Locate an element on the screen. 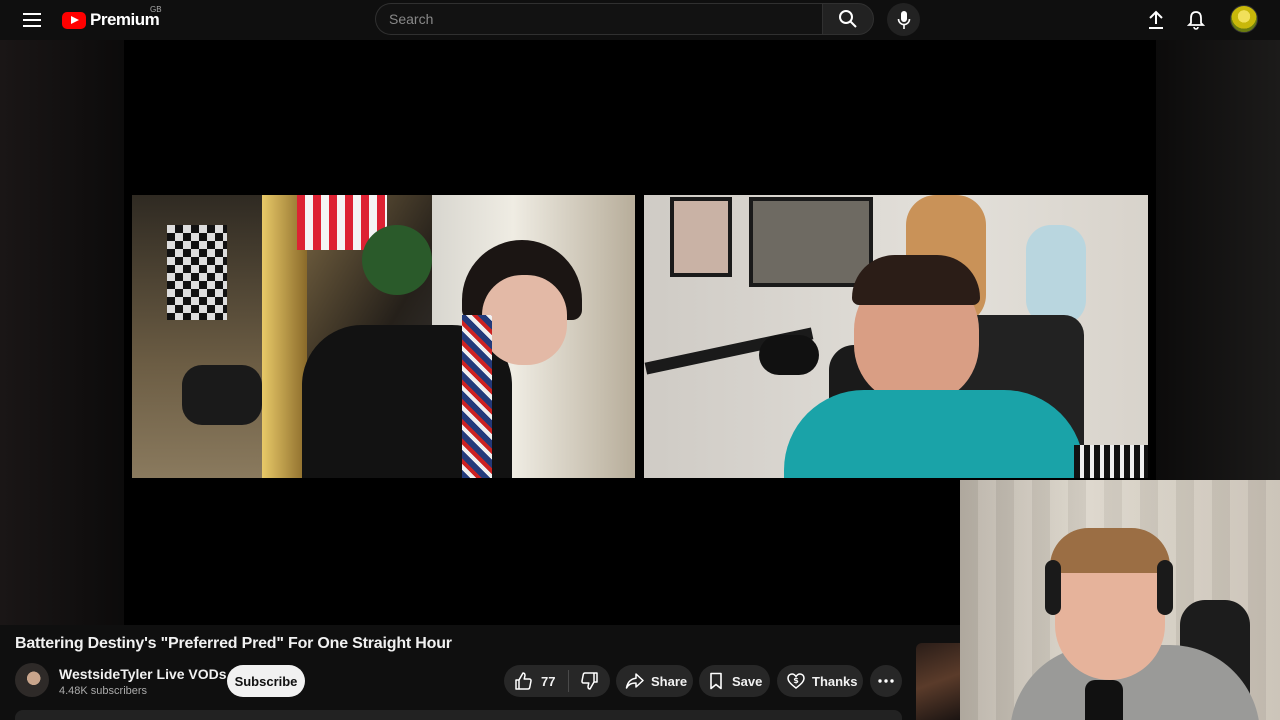  upload-button is located at coordinates (1156, 20).